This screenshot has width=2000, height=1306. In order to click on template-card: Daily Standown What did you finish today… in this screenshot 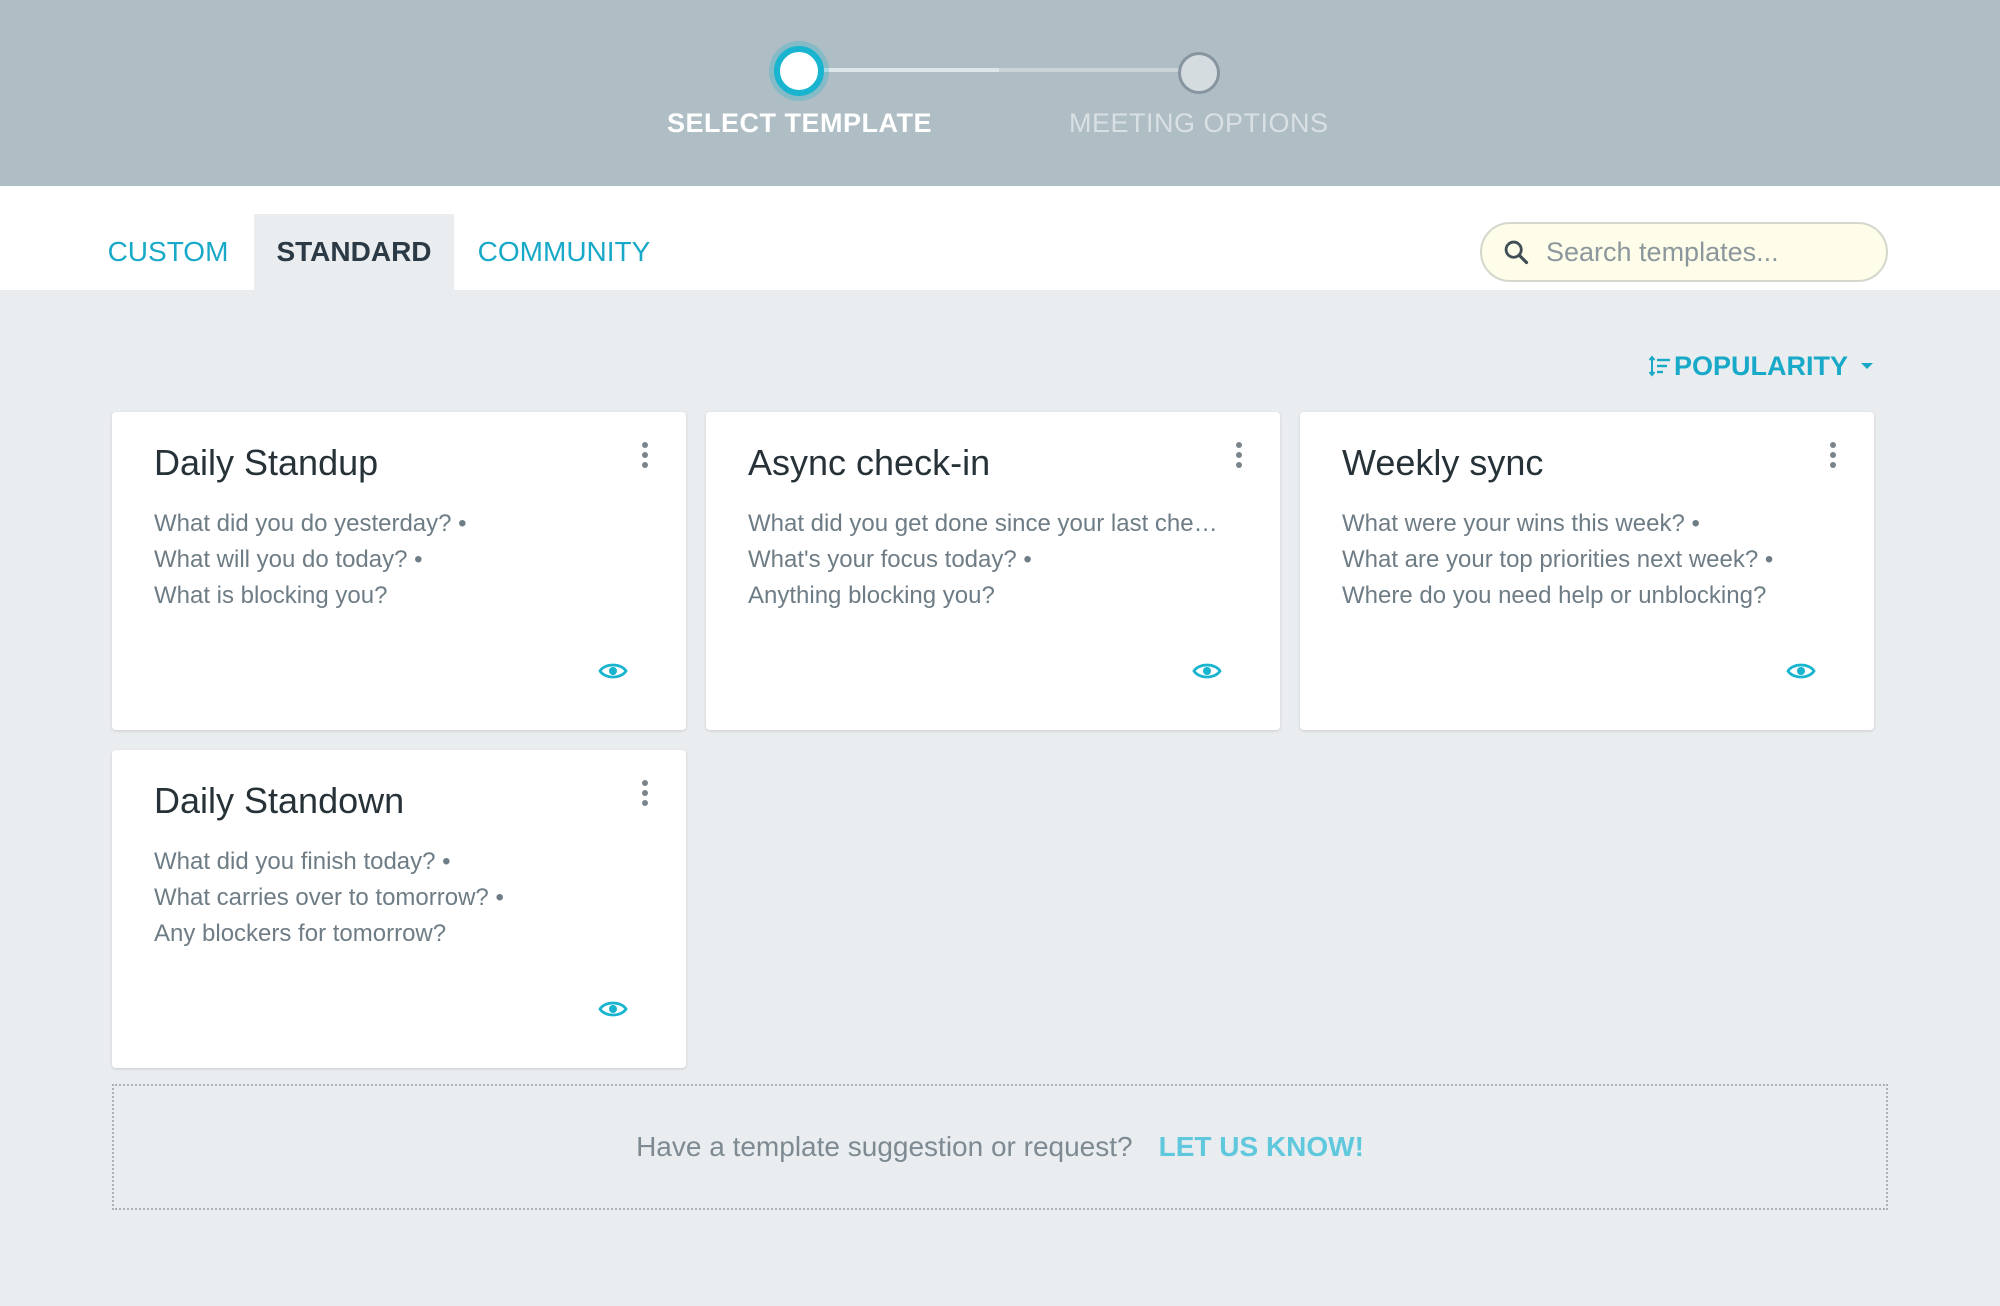, I will do `click(399, 909)`.